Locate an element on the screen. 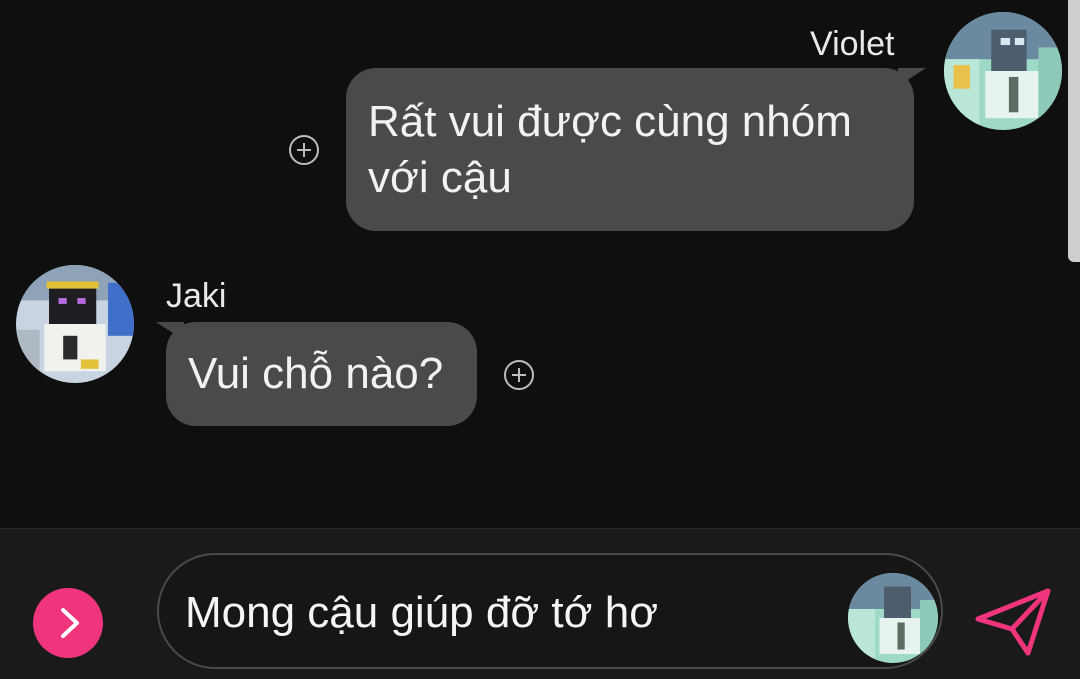 The image size is (1080, 679). message-bubble-jaki: Vui chỗ nào? is located at coordinates (321, 374).